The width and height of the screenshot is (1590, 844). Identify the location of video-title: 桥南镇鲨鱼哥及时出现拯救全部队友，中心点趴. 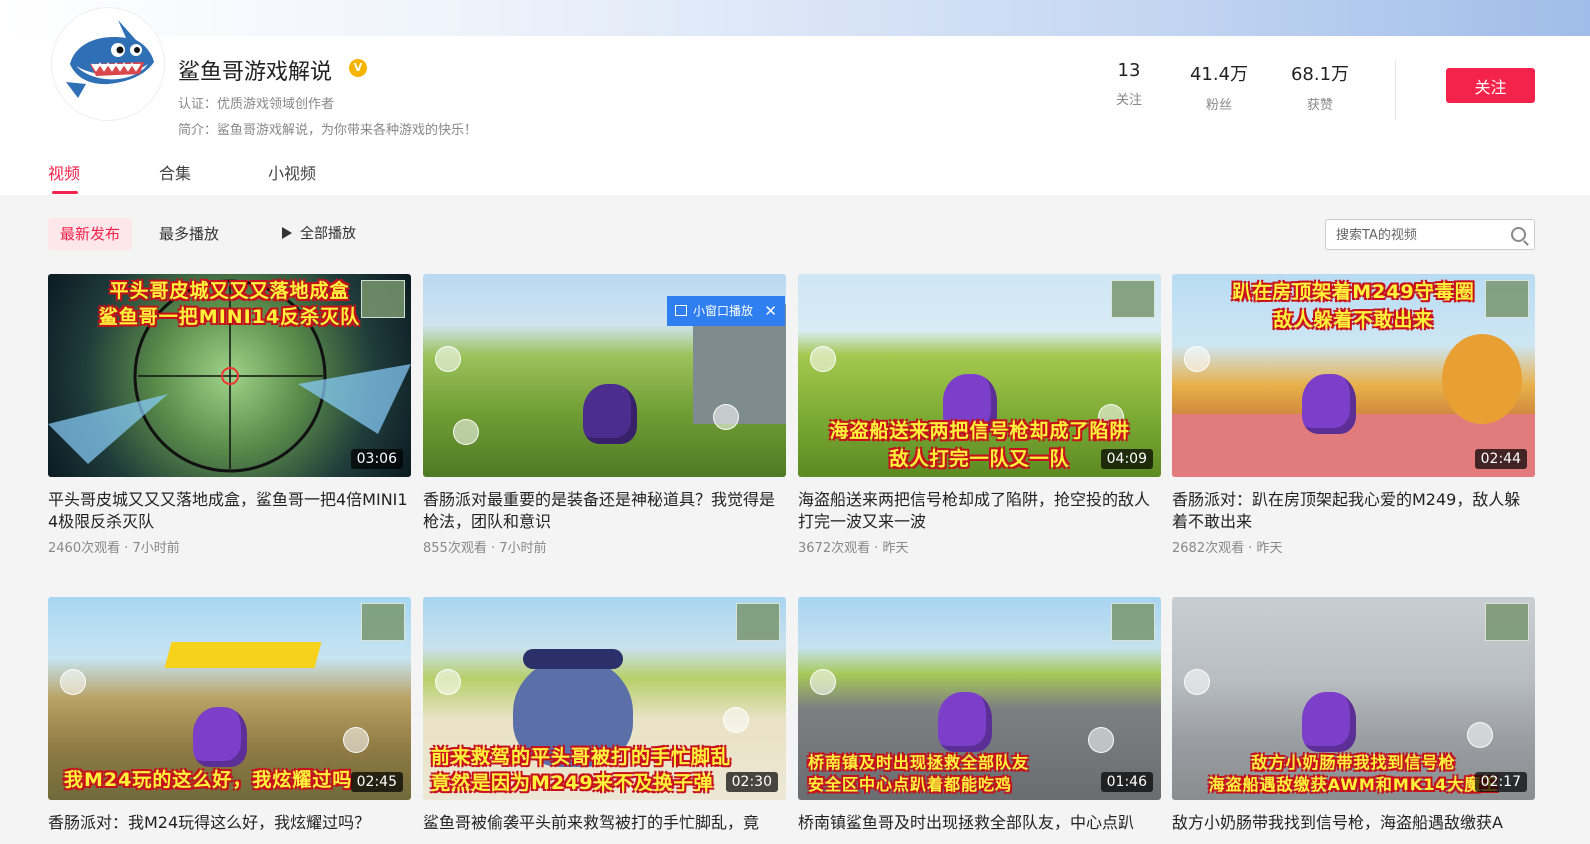
(979, 828).